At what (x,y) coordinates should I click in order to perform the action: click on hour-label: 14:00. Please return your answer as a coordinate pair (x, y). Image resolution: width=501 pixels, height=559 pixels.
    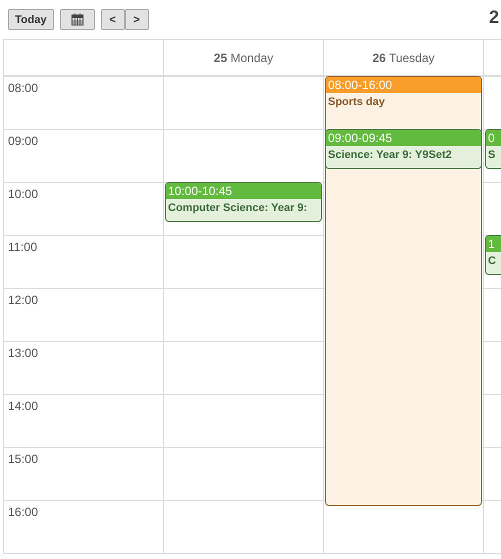
    Looking at the image, I should click on (84, 421).